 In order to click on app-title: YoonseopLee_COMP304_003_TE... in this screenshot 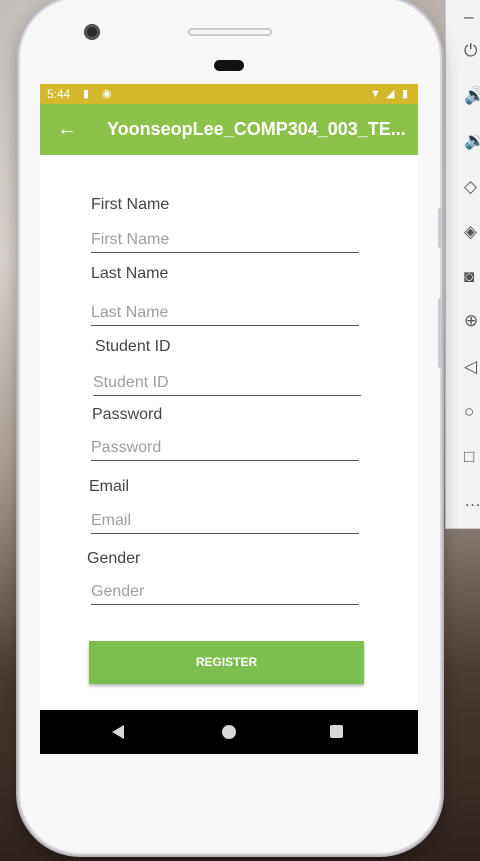, I will do `click(256, 129)`.